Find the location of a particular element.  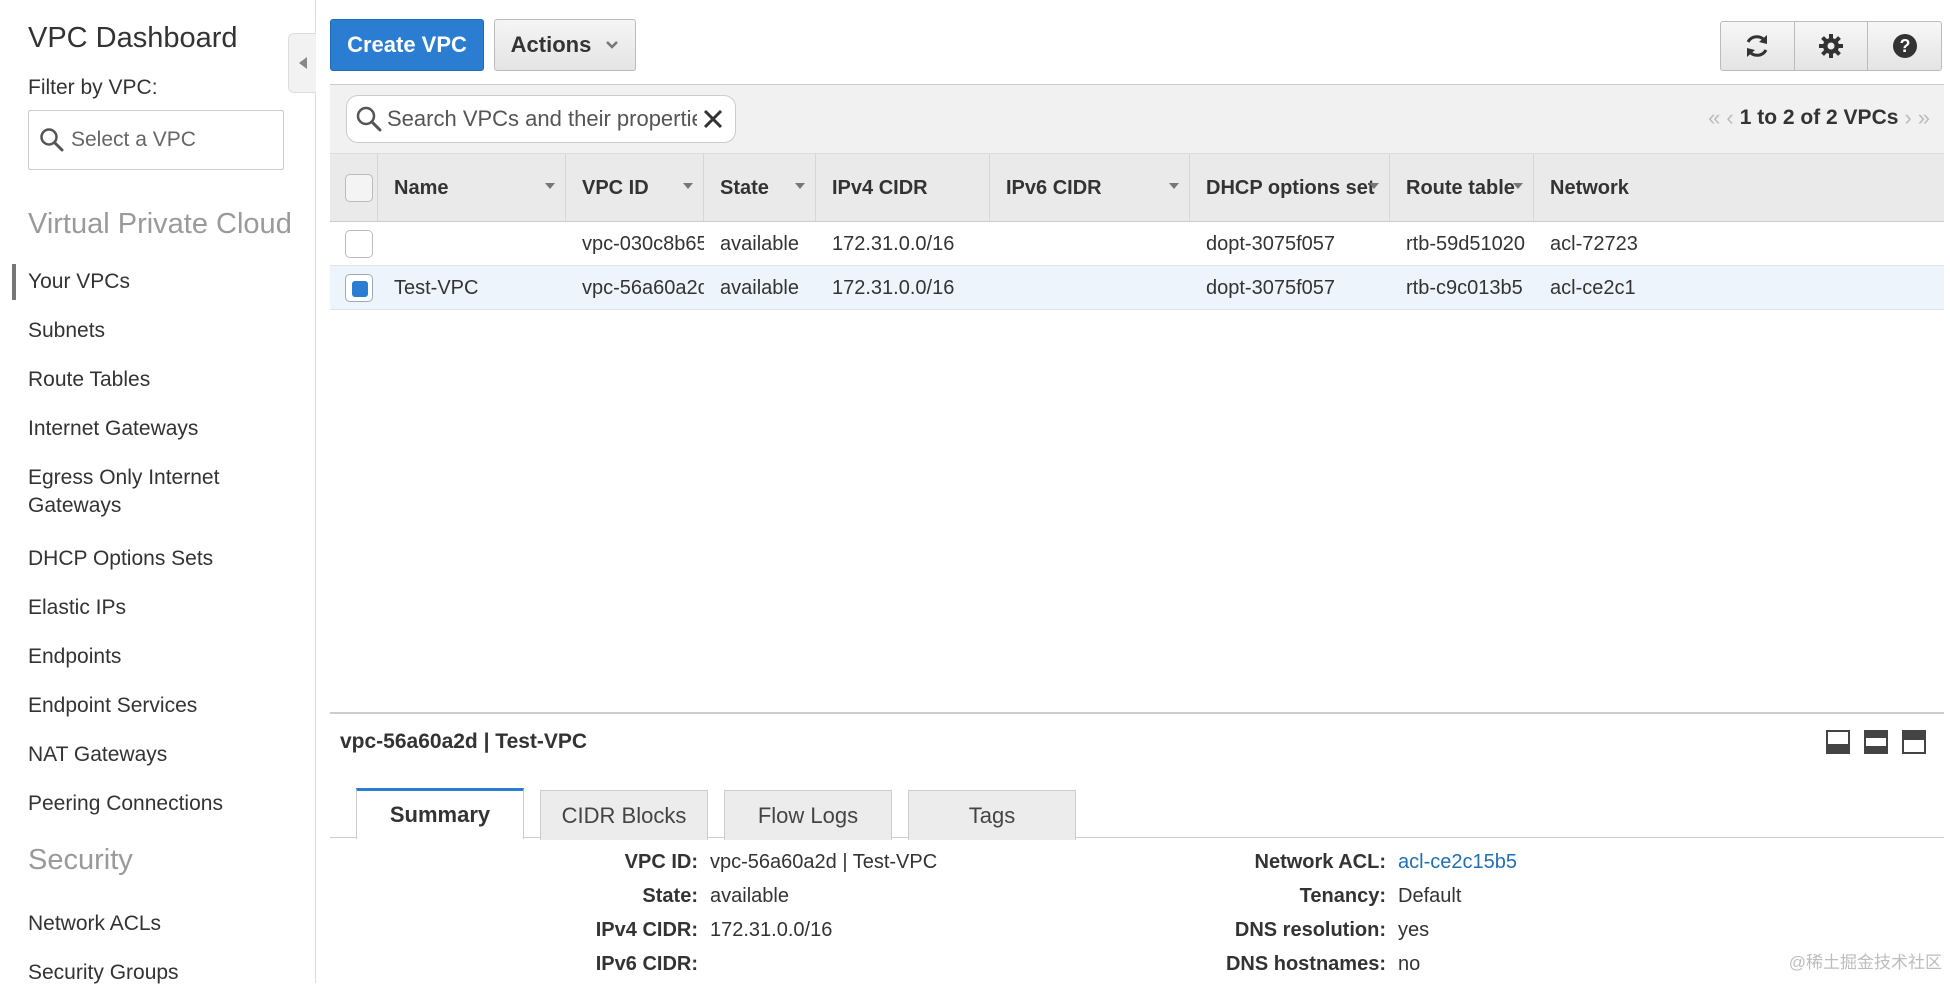

create-vpc-button: Create VPC is located at coordinates (407, 45).